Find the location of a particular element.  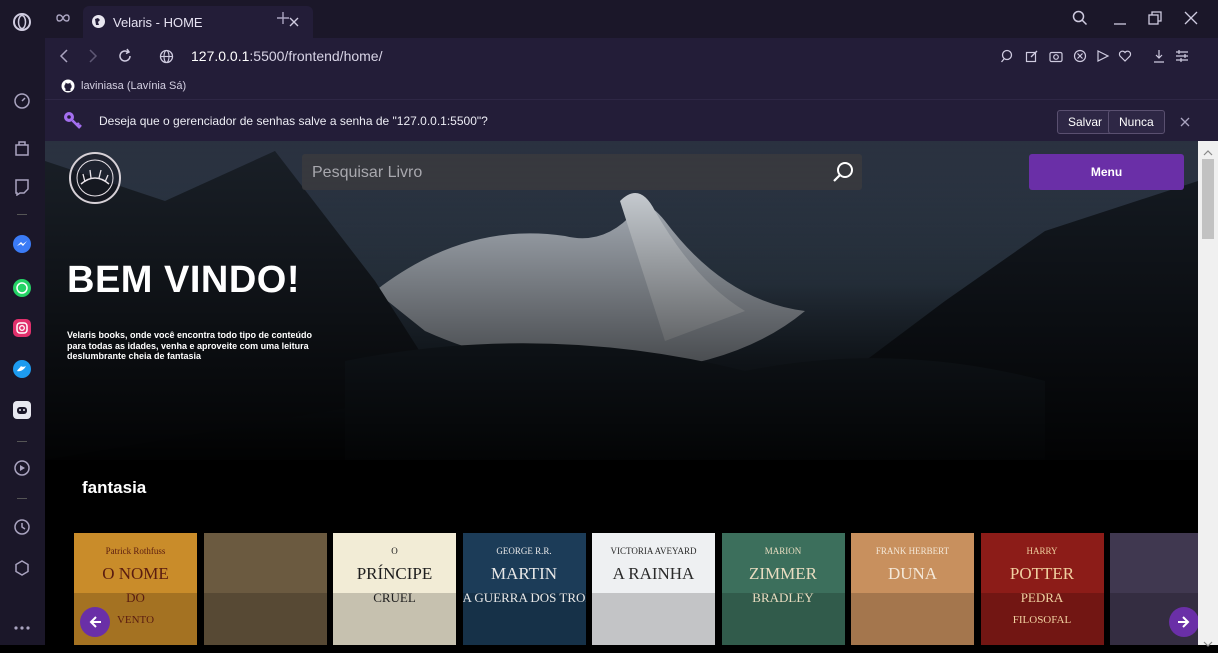

tab-title: Velaris - HOME is located at coordinates (158, 22).